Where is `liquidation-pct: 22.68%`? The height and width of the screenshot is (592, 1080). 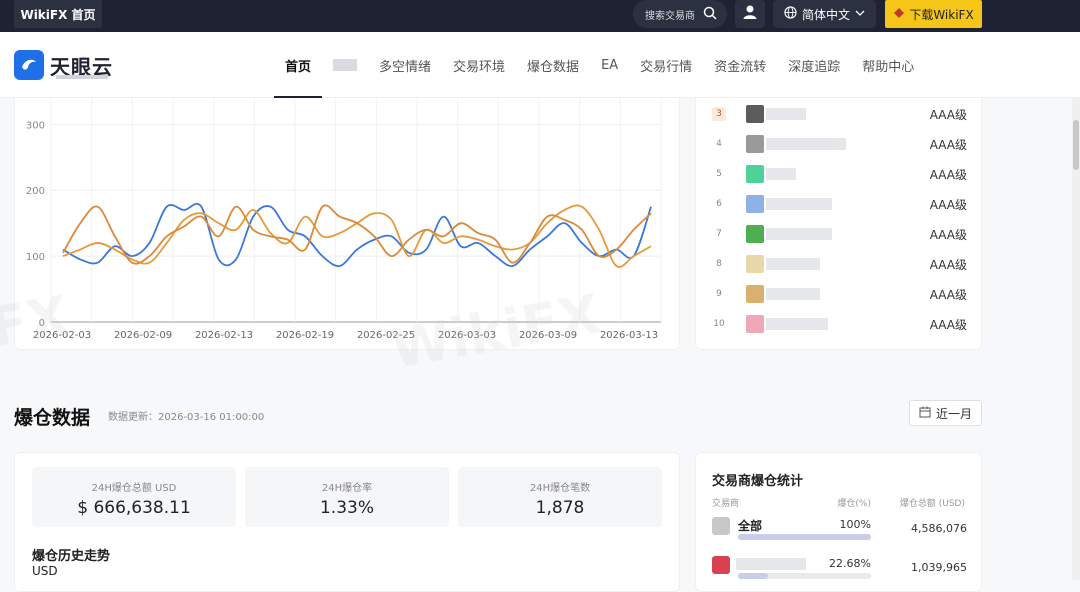
liquidation-pct: 22.68% is located at coordinates (850, 563).